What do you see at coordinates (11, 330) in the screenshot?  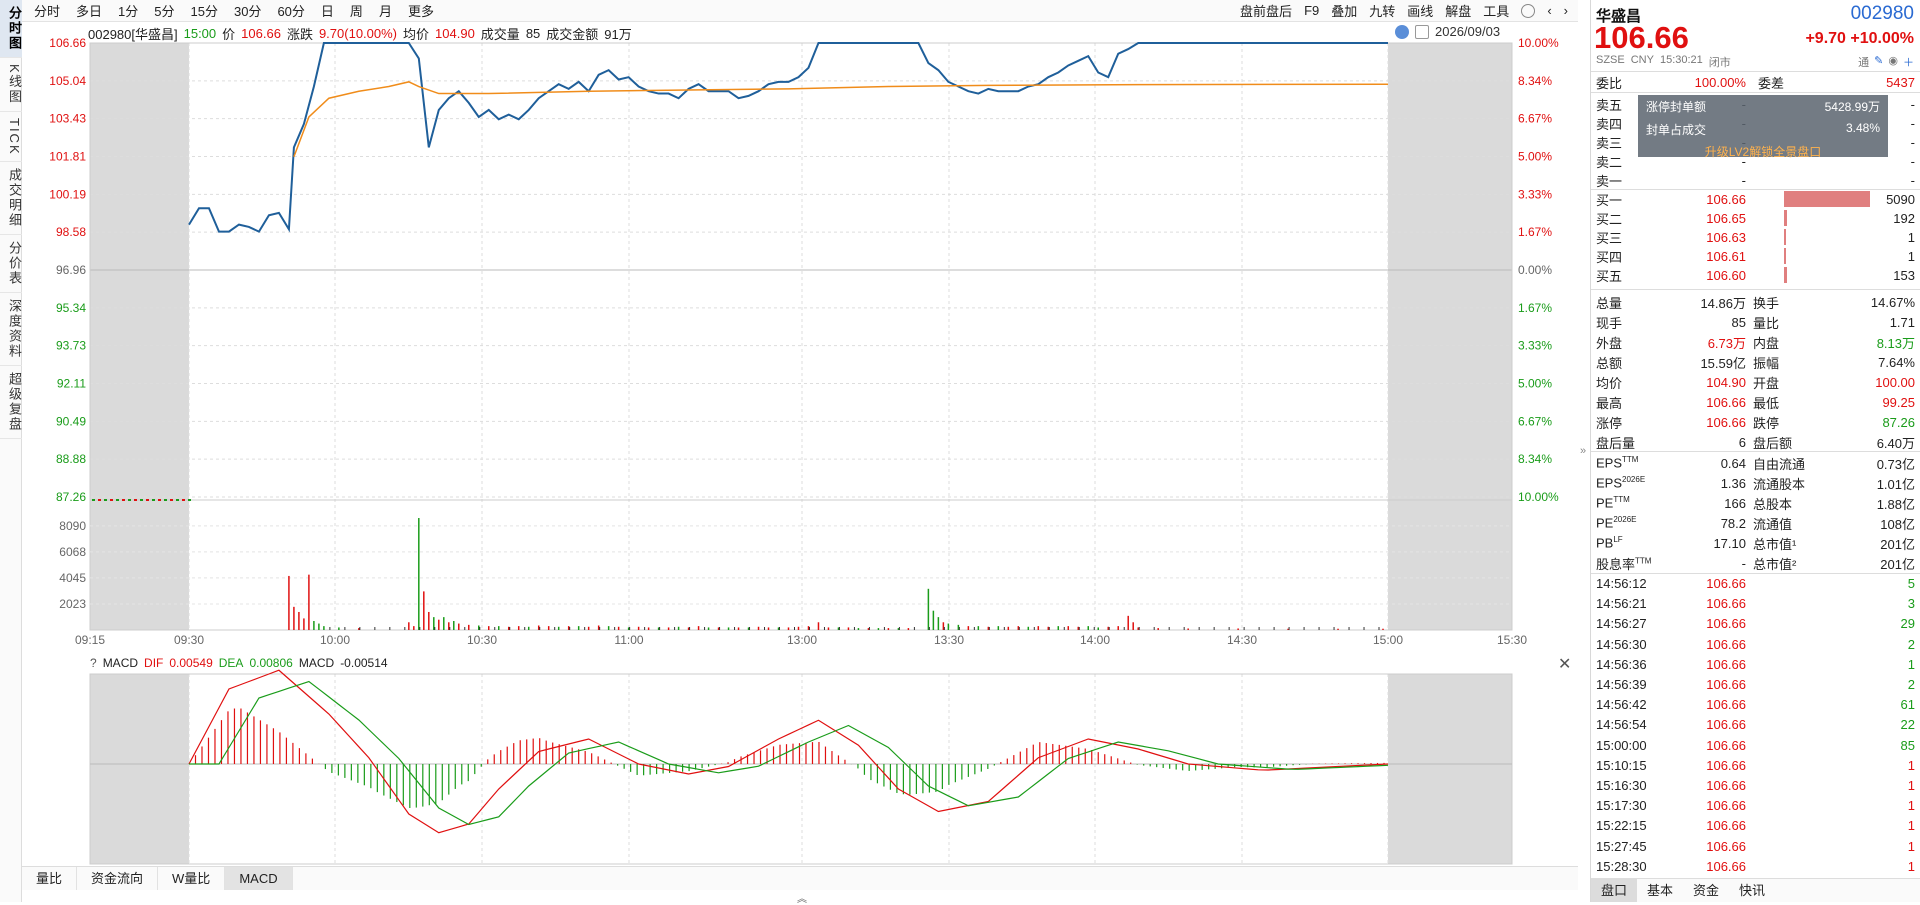 I see `vtab-5: 深度资料` at bounding box center [11, 330].